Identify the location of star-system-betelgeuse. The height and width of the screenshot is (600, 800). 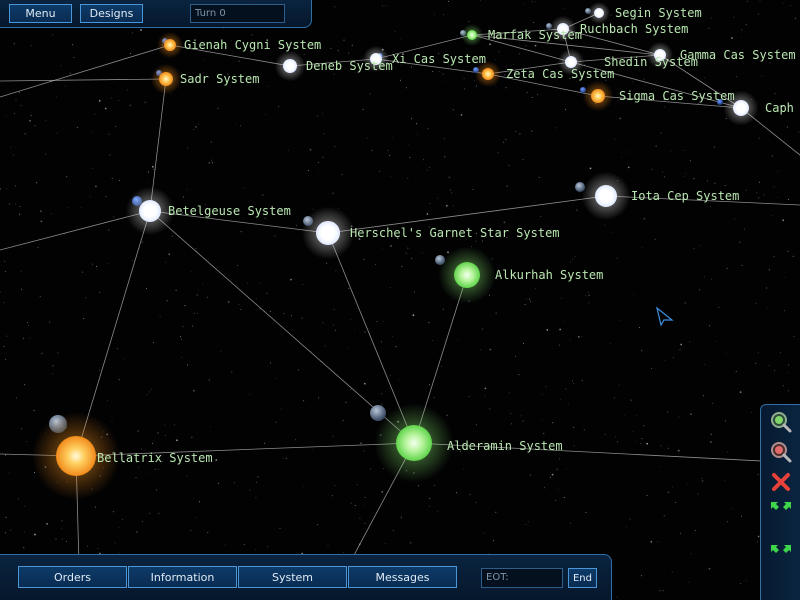
(150, 211).